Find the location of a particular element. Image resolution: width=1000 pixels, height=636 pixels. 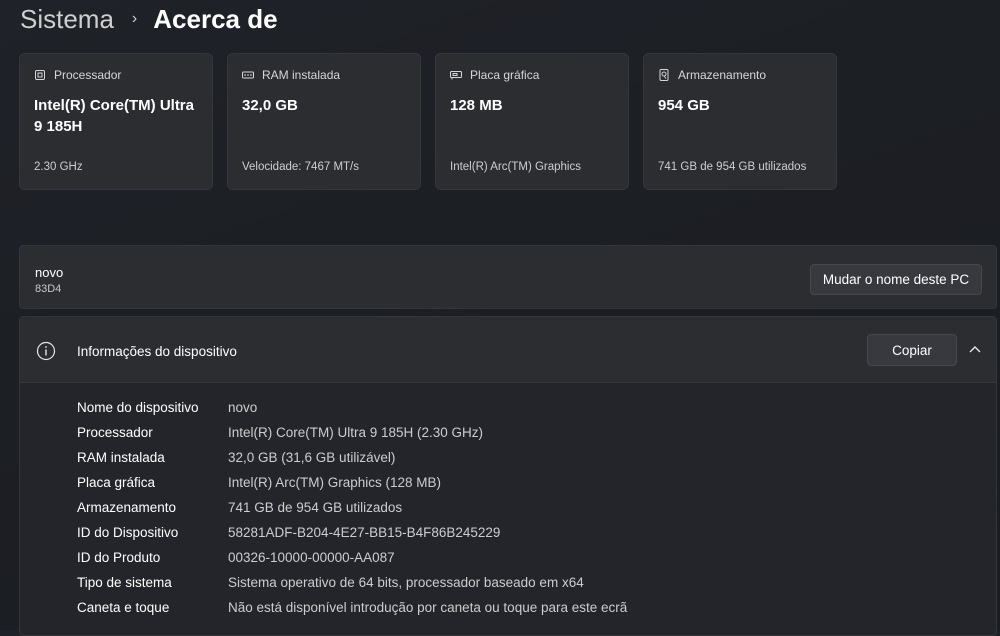

device-model: 83D4 is located at coordinates (48, 289).